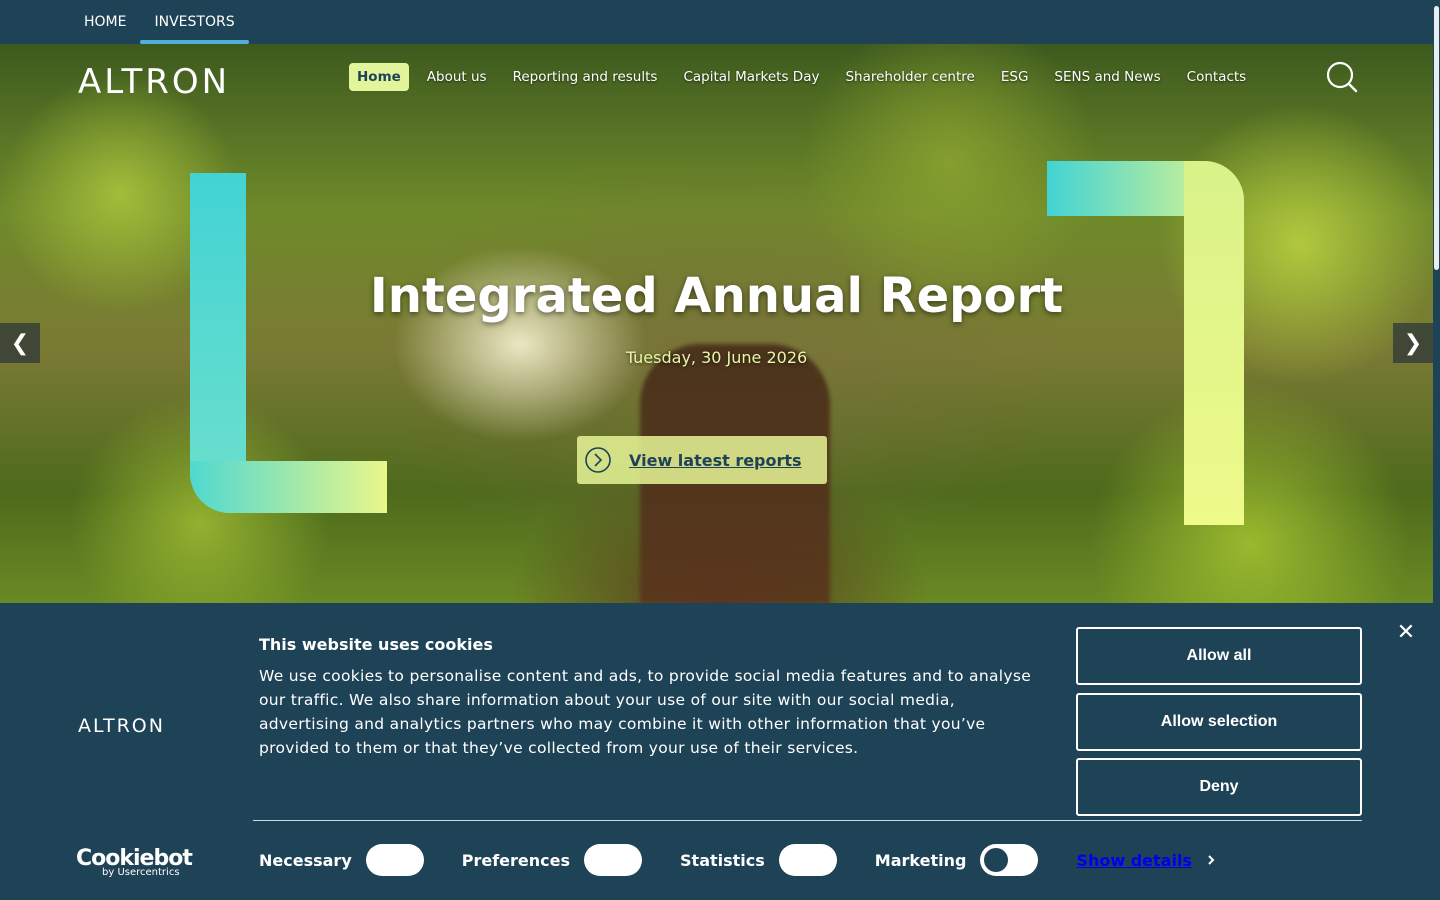 The height and width of the screenshot is (900, 1440). I want to click on carousel-prev-button: ❮, so click(20, 343).